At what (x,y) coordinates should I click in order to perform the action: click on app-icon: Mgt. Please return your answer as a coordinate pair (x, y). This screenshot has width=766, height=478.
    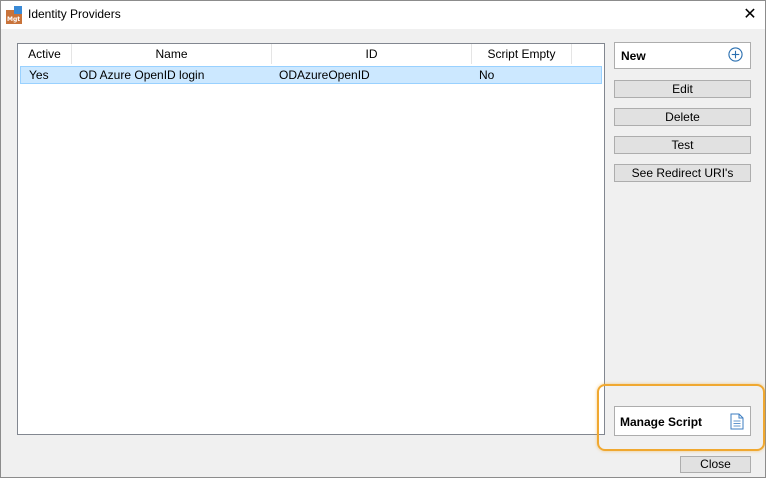
    Looking at the image, I should click on (14, 15).